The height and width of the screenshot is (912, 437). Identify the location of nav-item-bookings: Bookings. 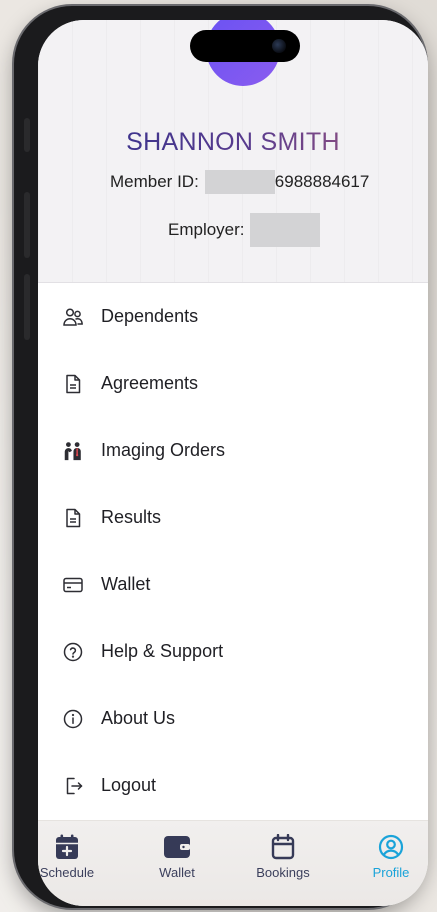
(283, 856).